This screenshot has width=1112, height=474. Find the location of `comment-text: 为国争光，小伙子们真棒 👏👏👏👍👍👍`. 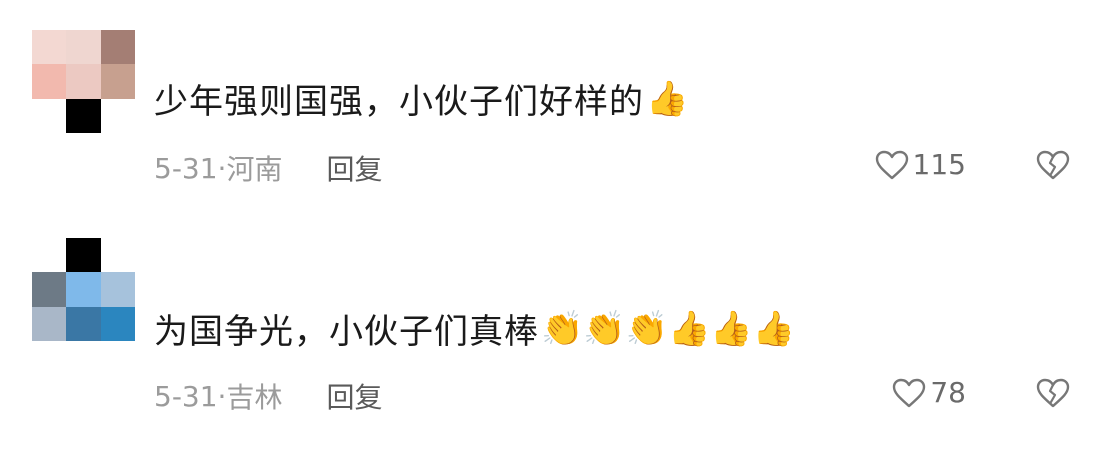

comment-text: 为国争光，小伙子们真棒 👏👏👏👍👍👍 is located at coordinates (474, 328).